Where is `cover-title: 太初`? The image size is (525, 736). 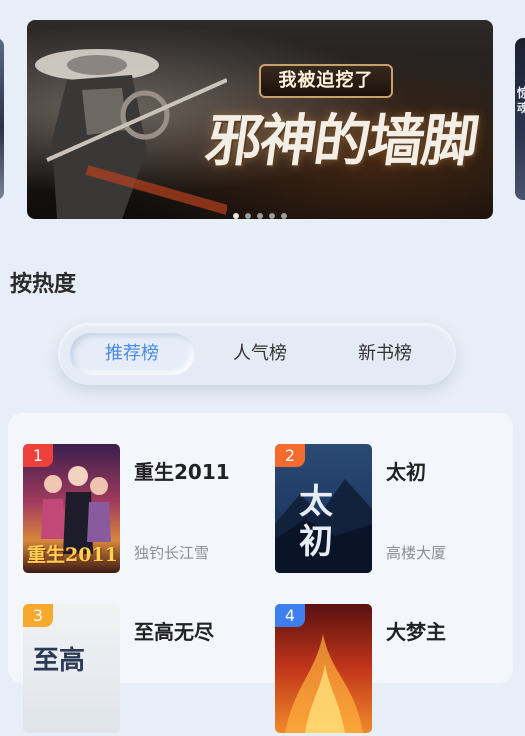
cover-title: 太初 is located at coordinates (316, 522).